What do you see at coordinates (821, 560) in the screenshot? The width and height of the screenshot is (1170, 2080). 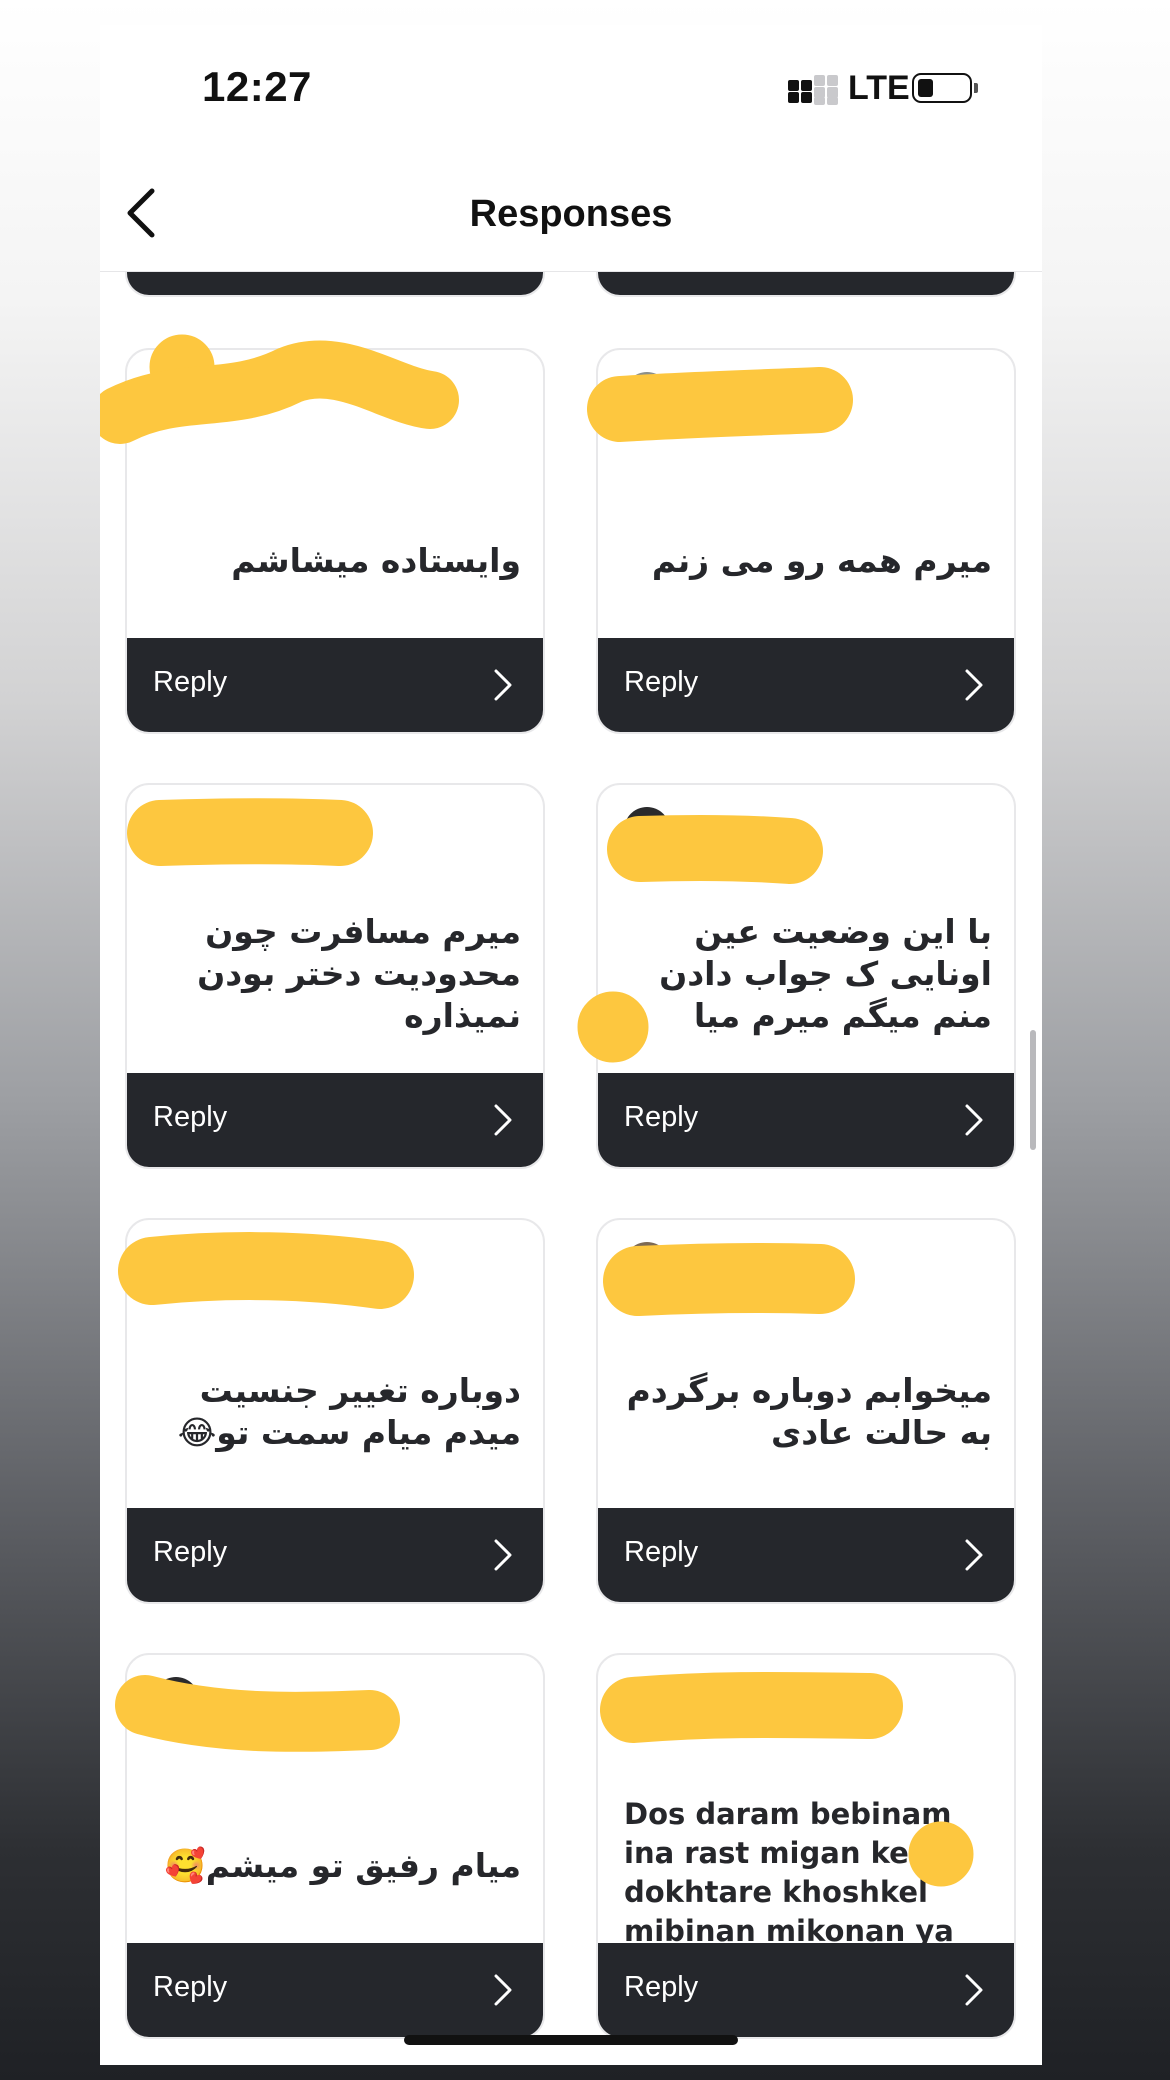 I see `response-text: میرم همه رو می زنم` at bounding box center [821, 560].